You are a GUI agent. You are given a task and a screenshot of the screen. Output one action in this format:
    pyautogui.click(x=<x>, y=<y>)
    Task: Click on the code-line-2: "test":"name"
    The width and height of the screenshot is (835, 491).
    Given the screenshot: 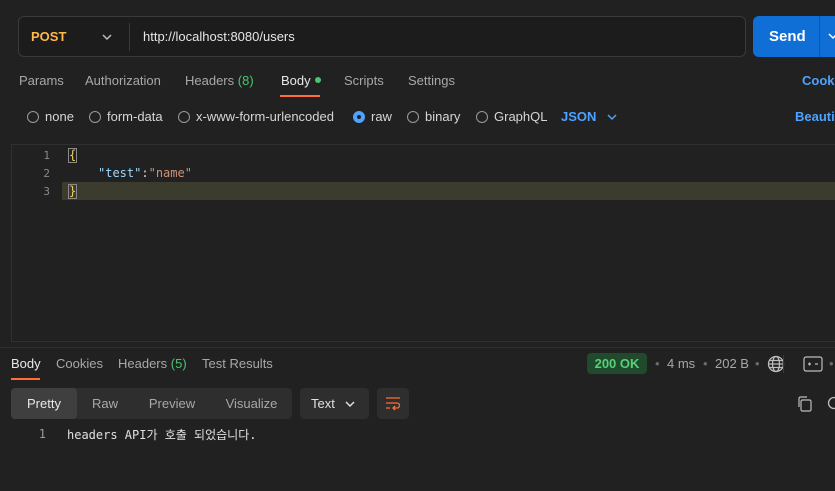 What is the action you would take?
    pyautogui.click(x=145, y=173)
    